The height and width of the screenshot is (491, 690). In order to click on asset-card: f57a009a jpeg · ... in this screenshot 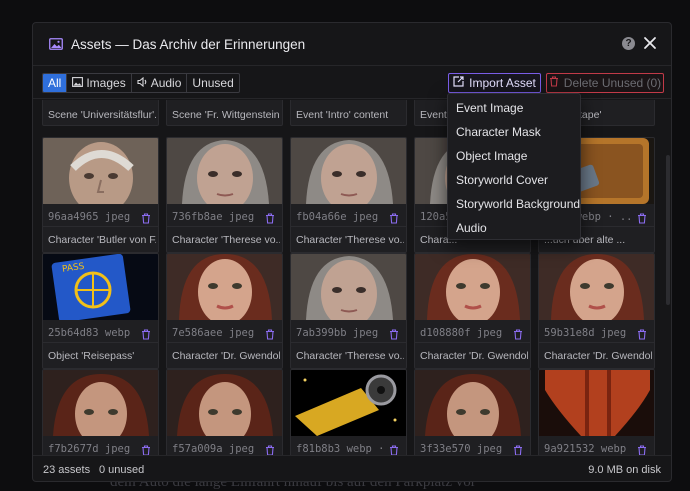, I will do `click(224, 412)`.